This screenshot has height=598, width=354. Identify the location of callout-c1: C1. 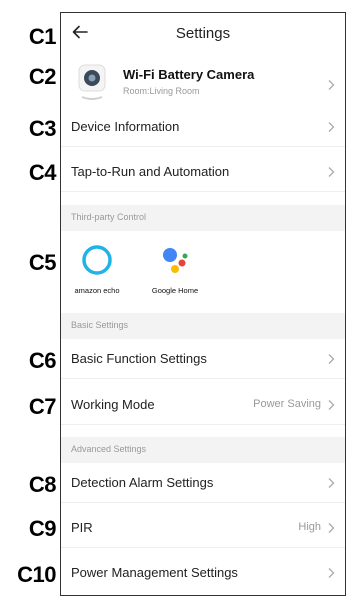
(42, 36).